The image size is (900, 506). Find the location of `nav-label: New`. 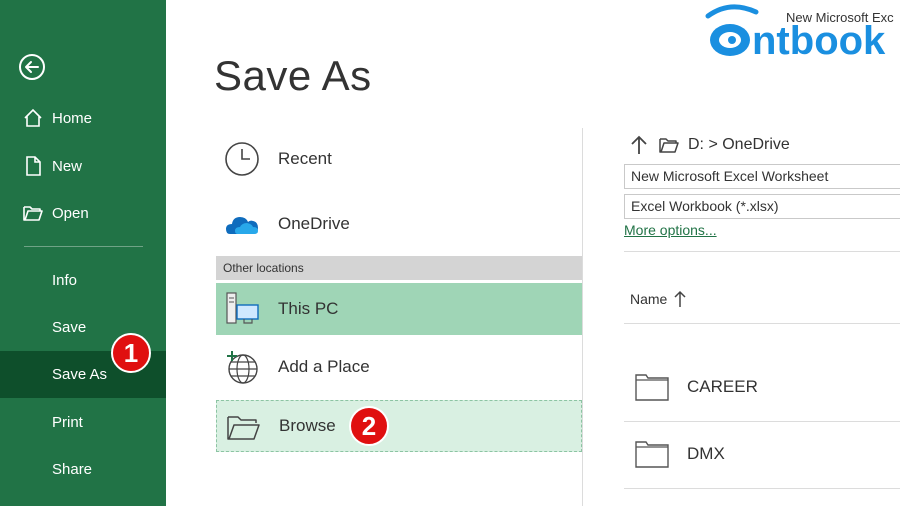

nav-label: New is located at coordinates (67, 166).